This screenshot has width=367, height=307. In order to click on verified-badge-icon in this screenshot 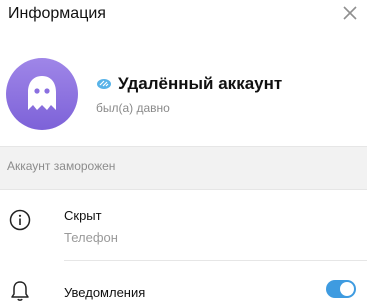, I will do `click(104, 84)`.